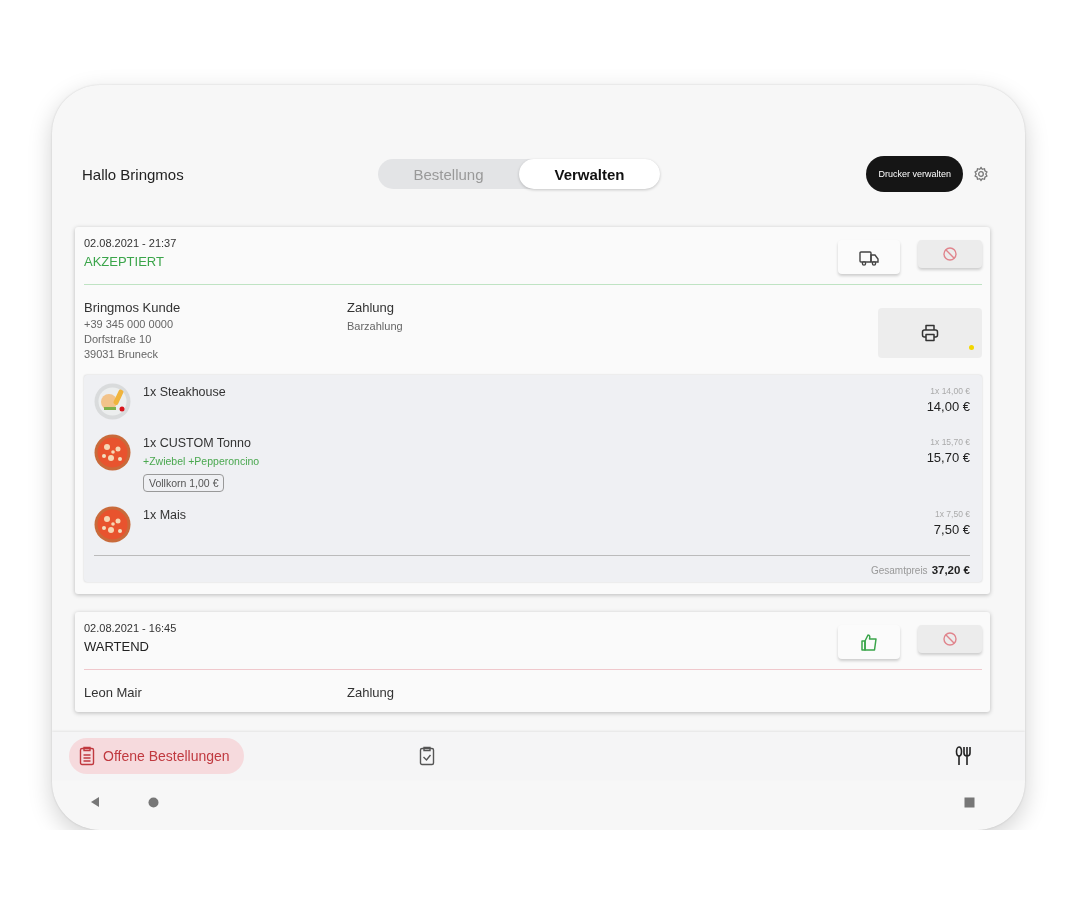 Image resolution: width=1079 pixels, height=900 pixels. I want to click on option-tag: Vollkorn 1,00 €, so click(184, 483).